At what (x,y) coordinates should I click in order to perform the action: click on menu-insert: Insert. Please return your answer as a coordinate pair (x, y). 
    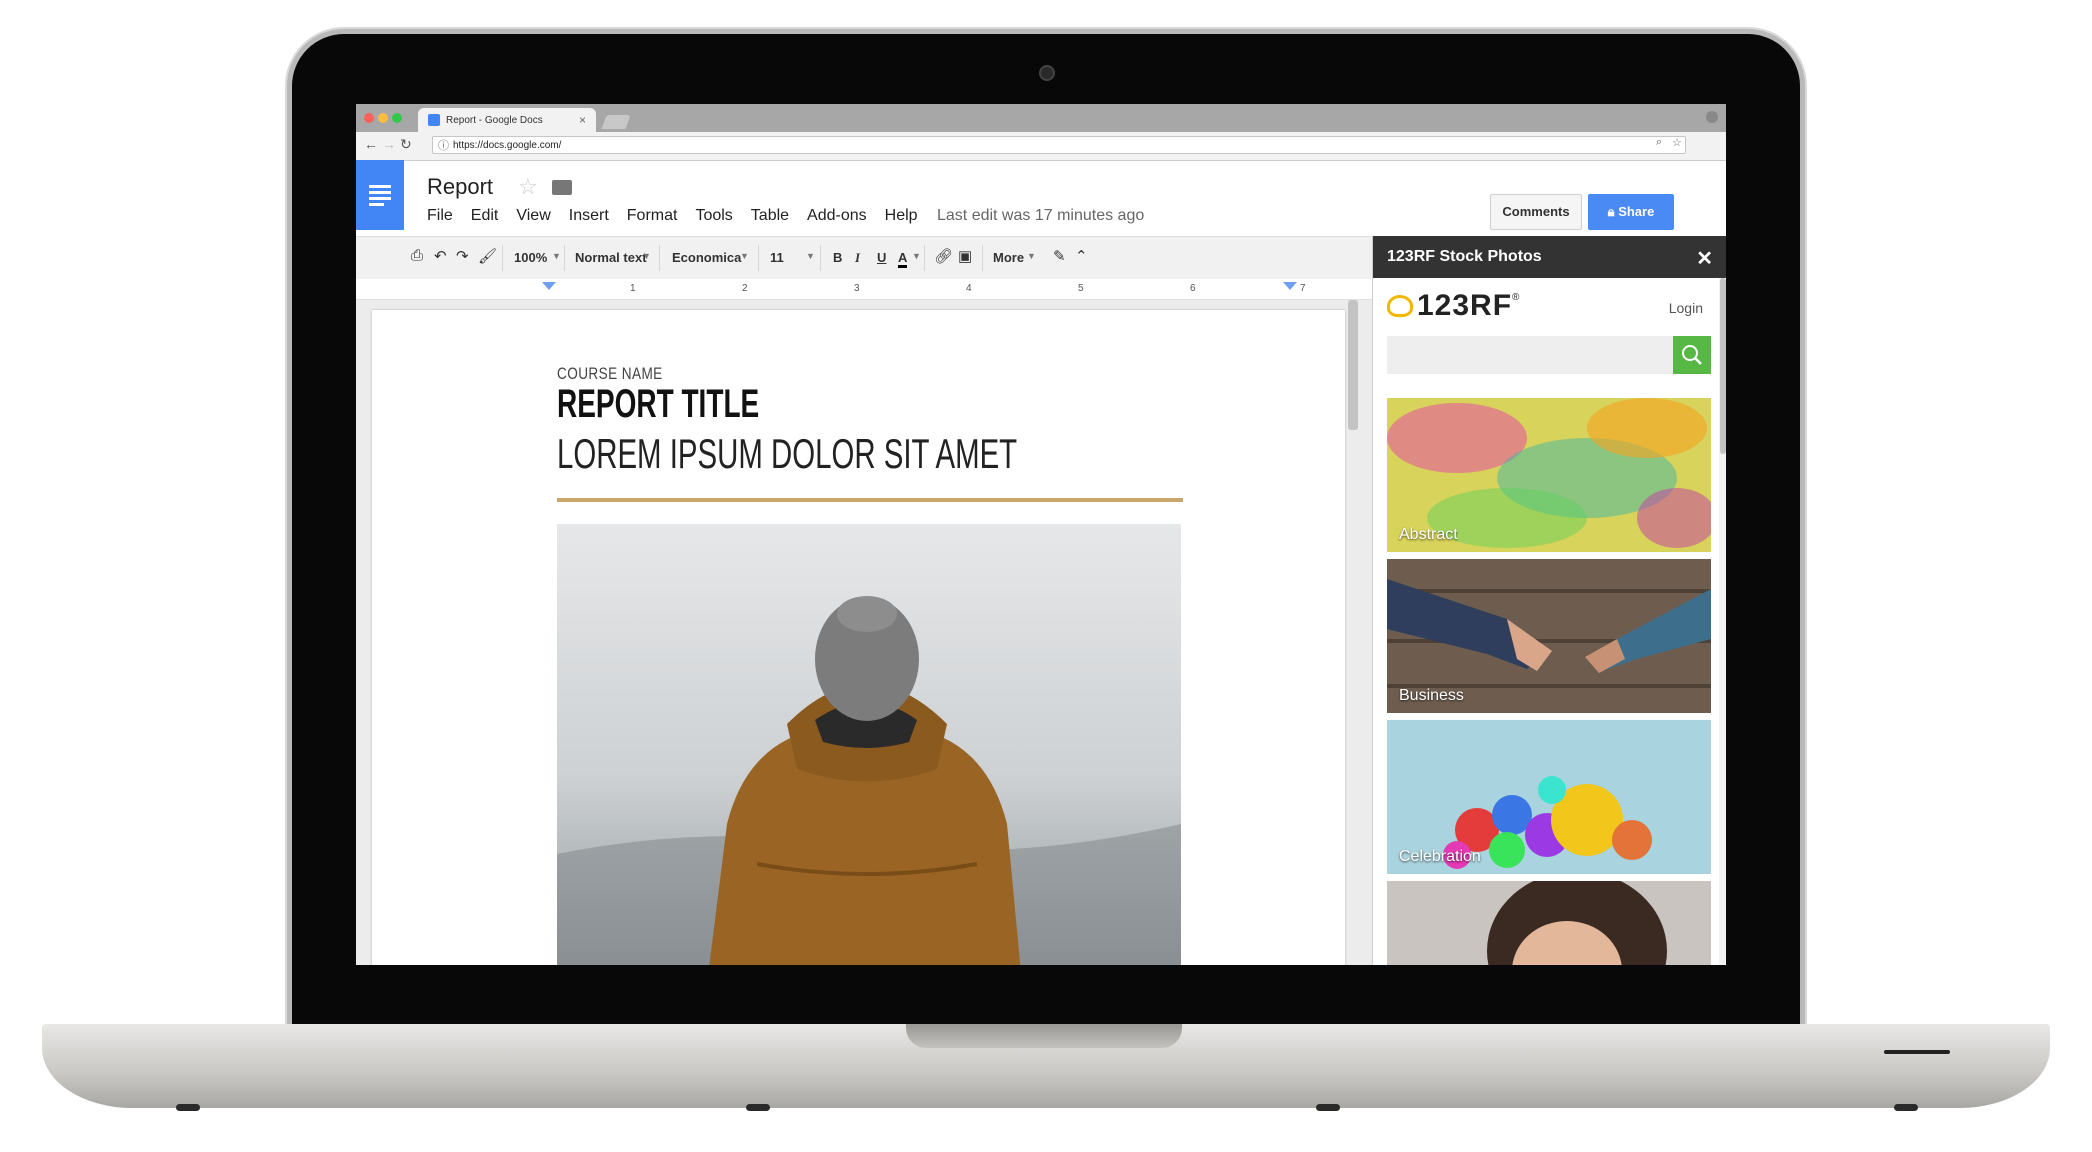
    Looking at the image, I should click on (589, 216).